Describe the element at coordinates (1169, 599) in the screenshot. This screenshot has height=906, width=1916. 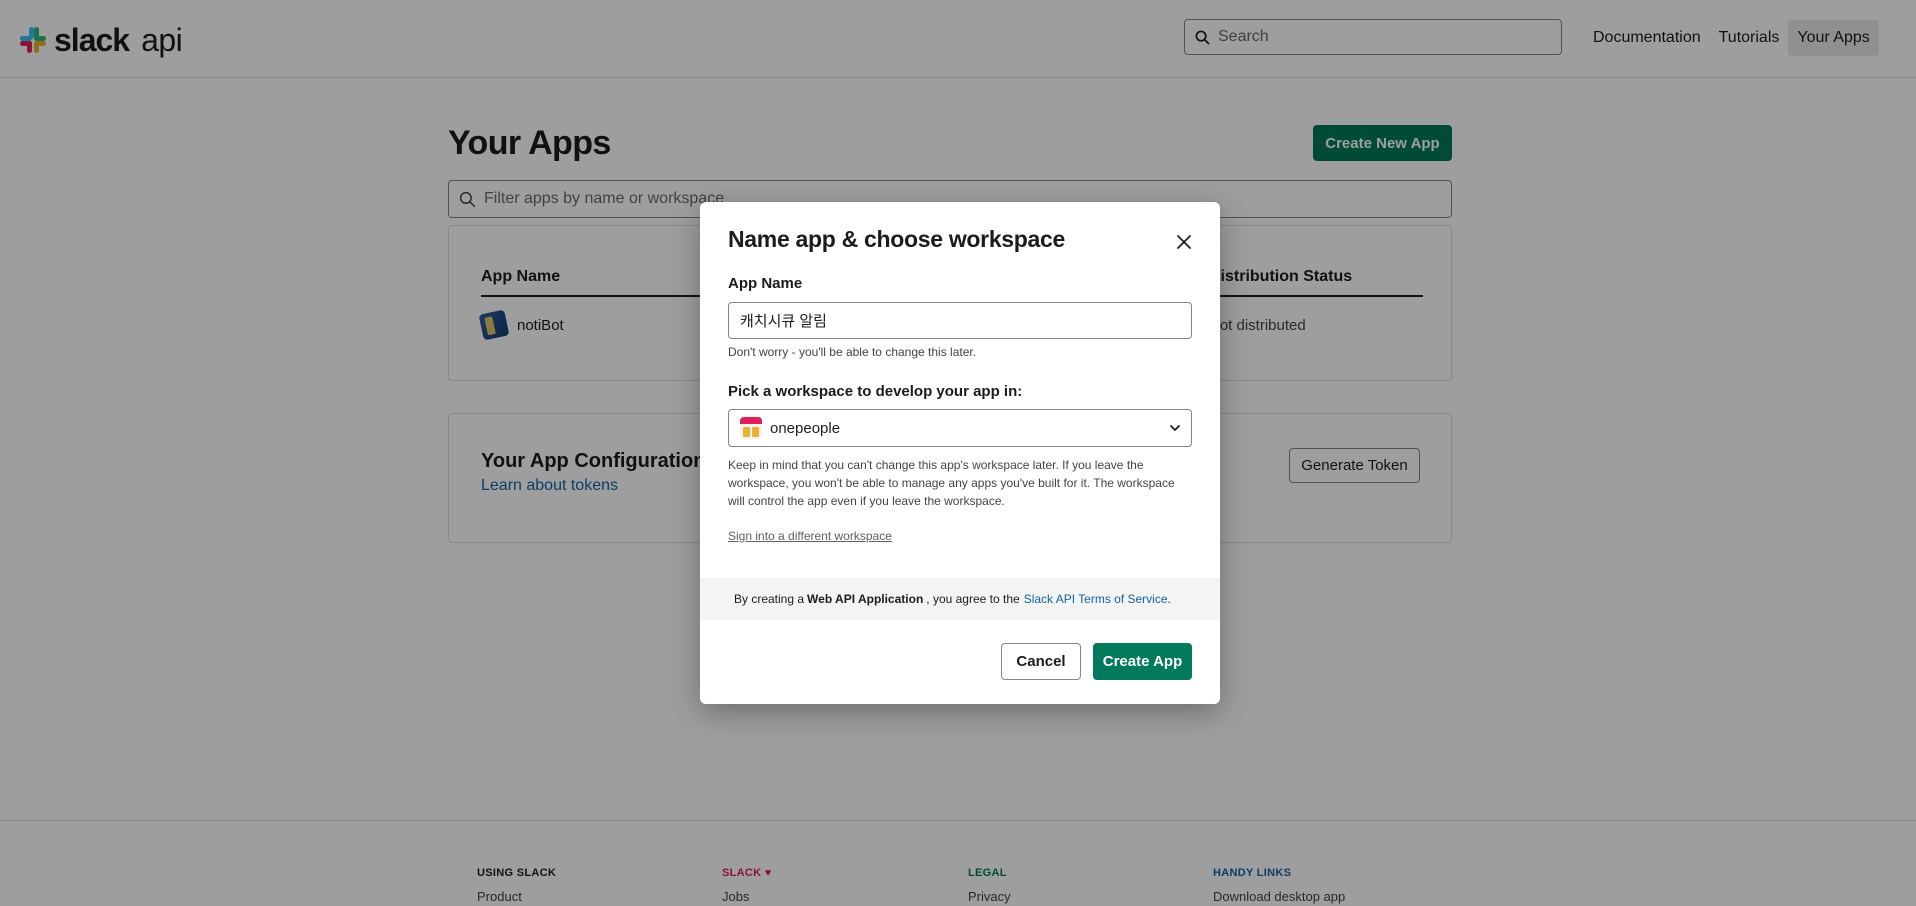
I see `terms-suffix: .` at that location.